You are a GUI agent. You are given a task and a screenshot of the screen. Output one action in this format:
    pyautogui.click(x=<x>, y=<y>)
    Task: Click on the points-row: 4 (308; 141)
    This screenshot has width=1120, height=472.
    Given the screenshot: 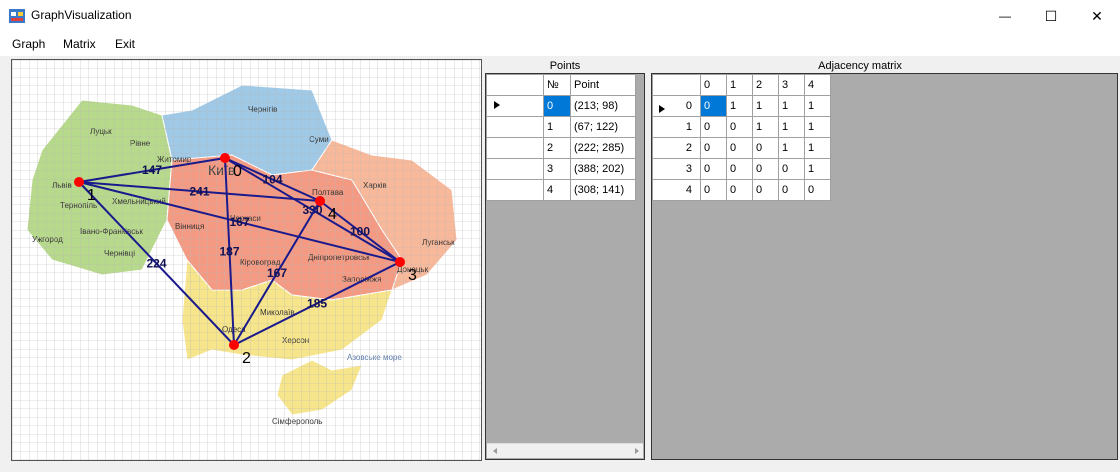 What is the action you would take?
    pyautogui.click(x=561, y=190)
    